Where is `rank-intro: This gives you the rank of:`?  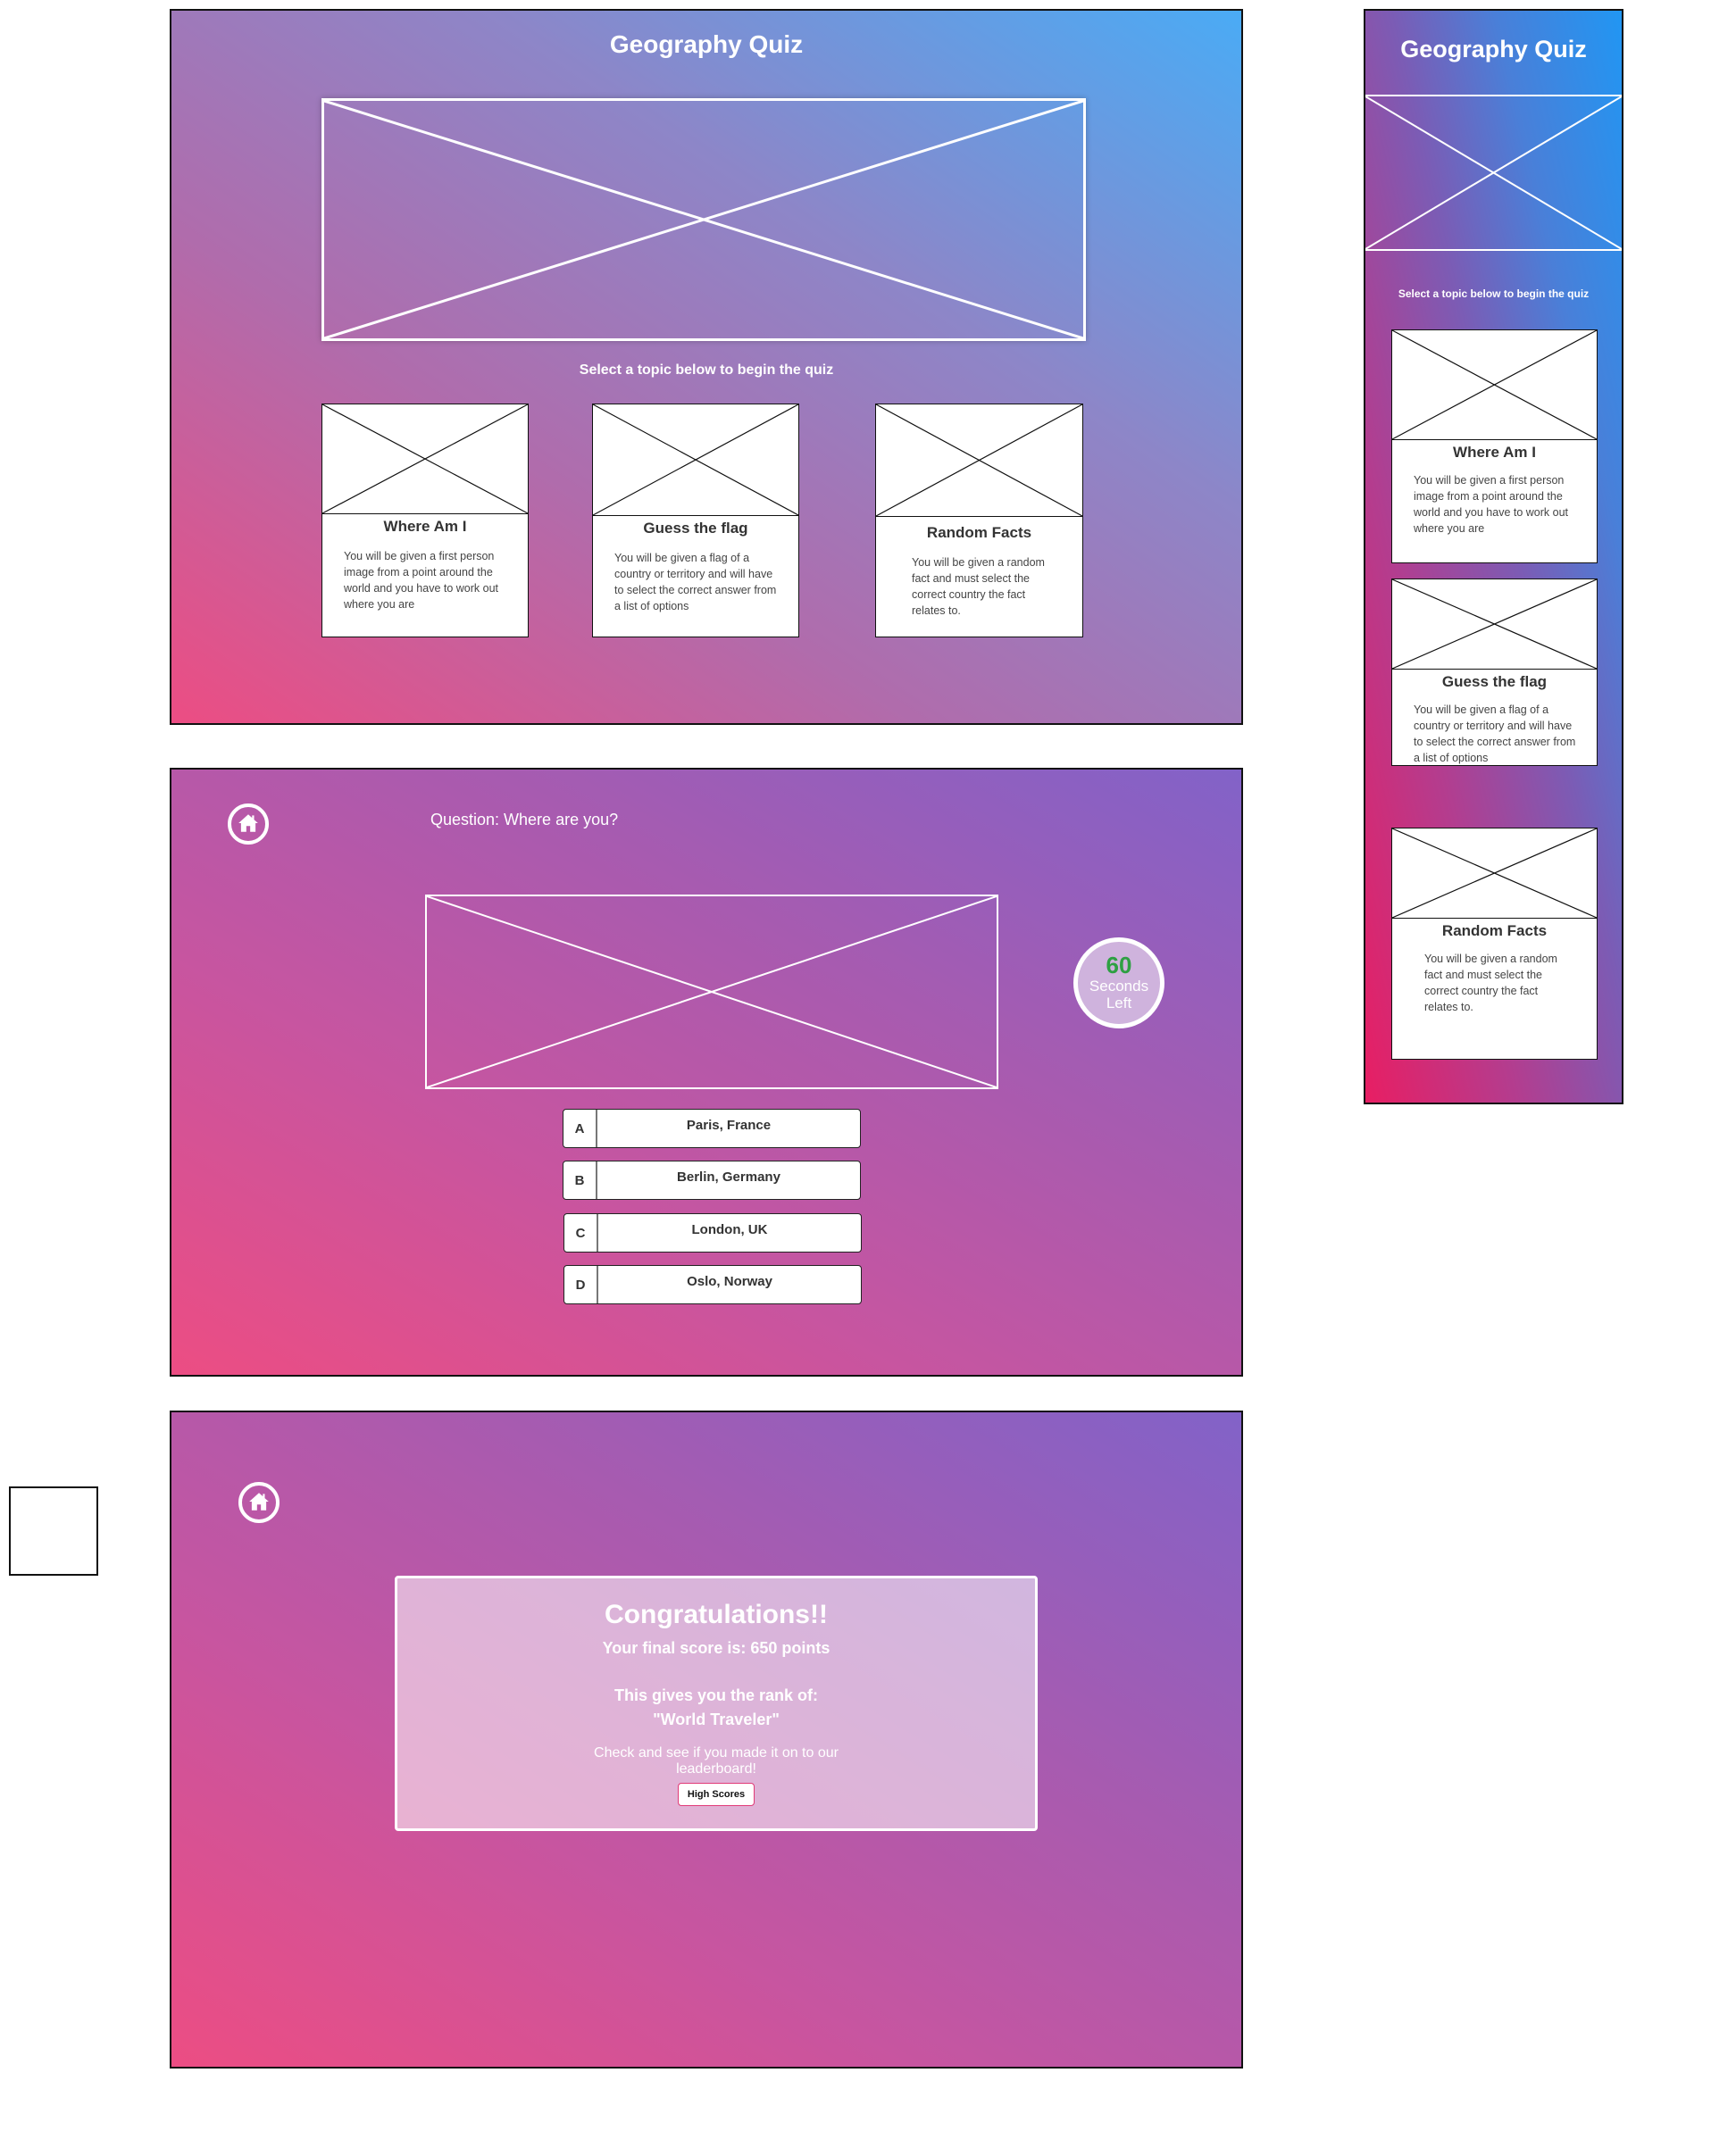
rank-intro: This gives you the rank of: is located at coordinates (716, 1695).